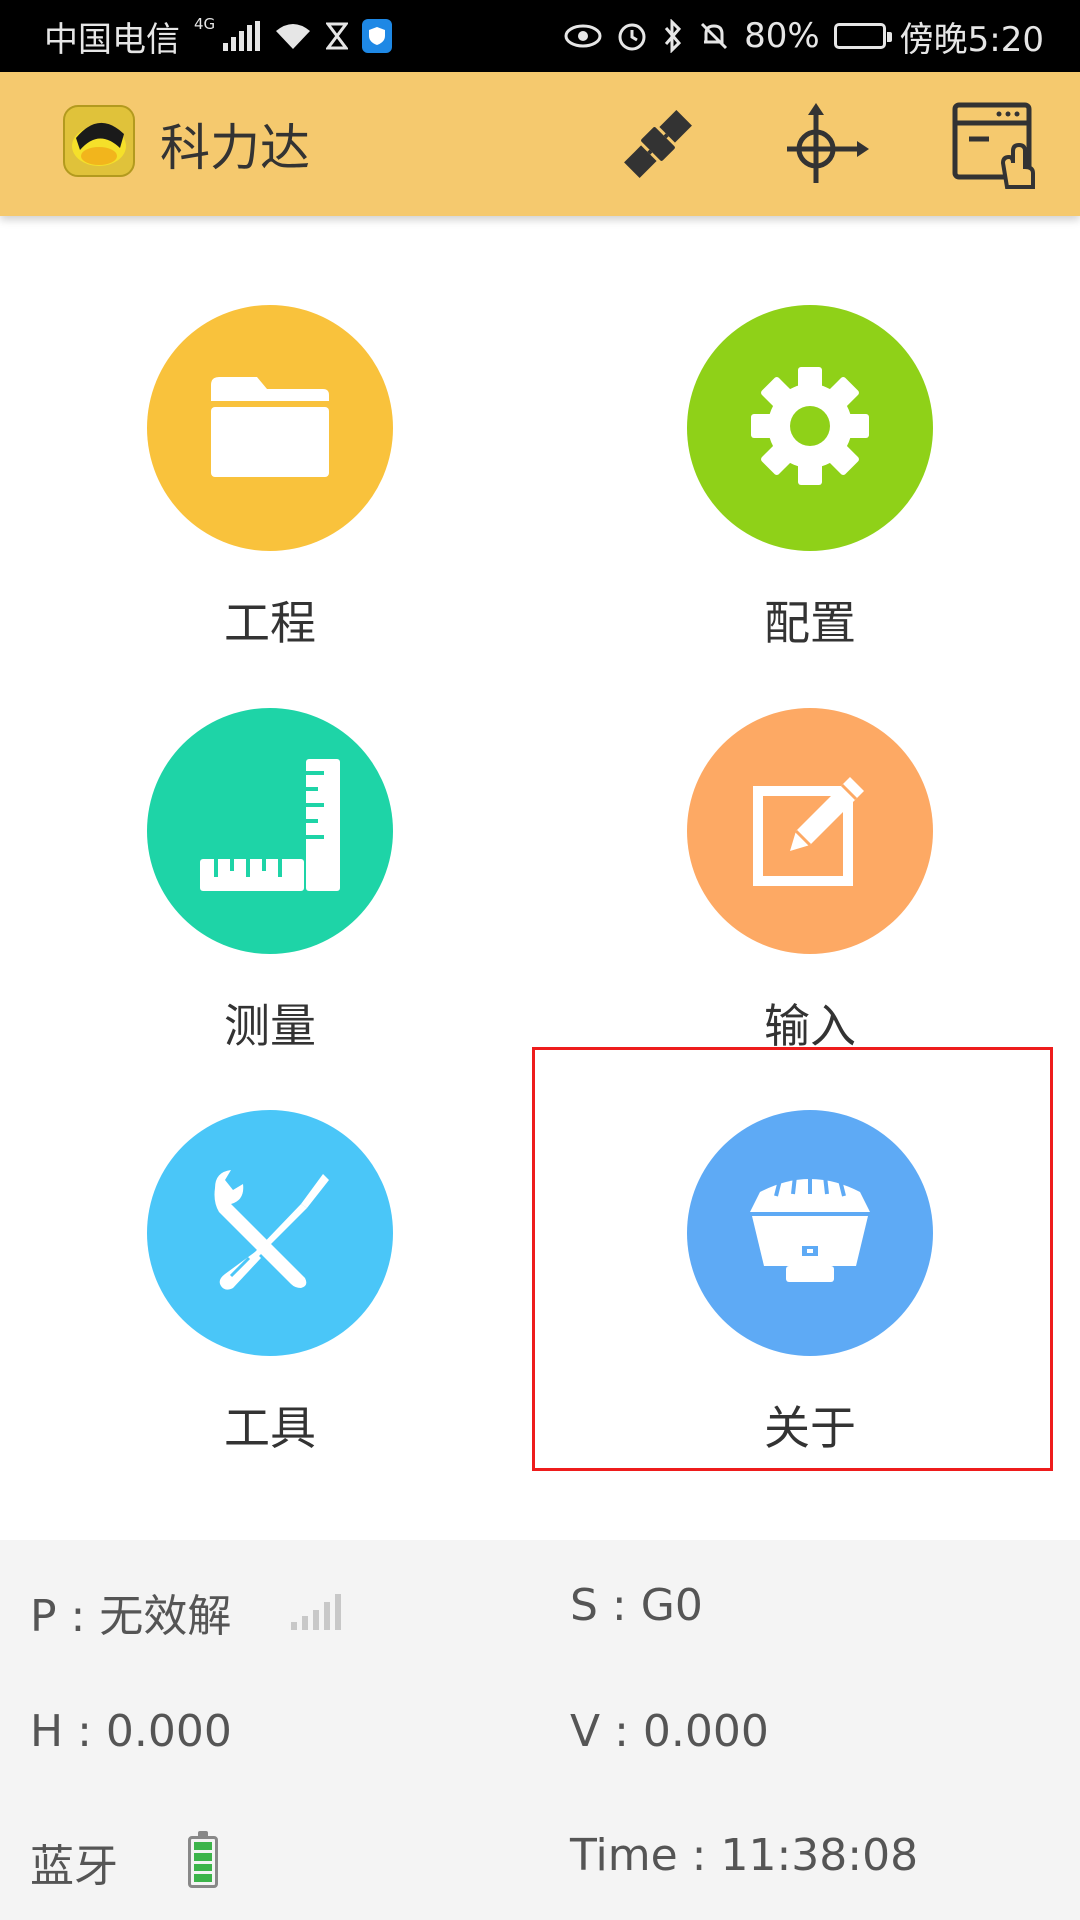 The width and height of the screenshot is (1080, 1920). What do you see at coordinates (218, 36) in the screenshot?
I see `status-left: 中国电信 4G` at bounding box center [218, 36].